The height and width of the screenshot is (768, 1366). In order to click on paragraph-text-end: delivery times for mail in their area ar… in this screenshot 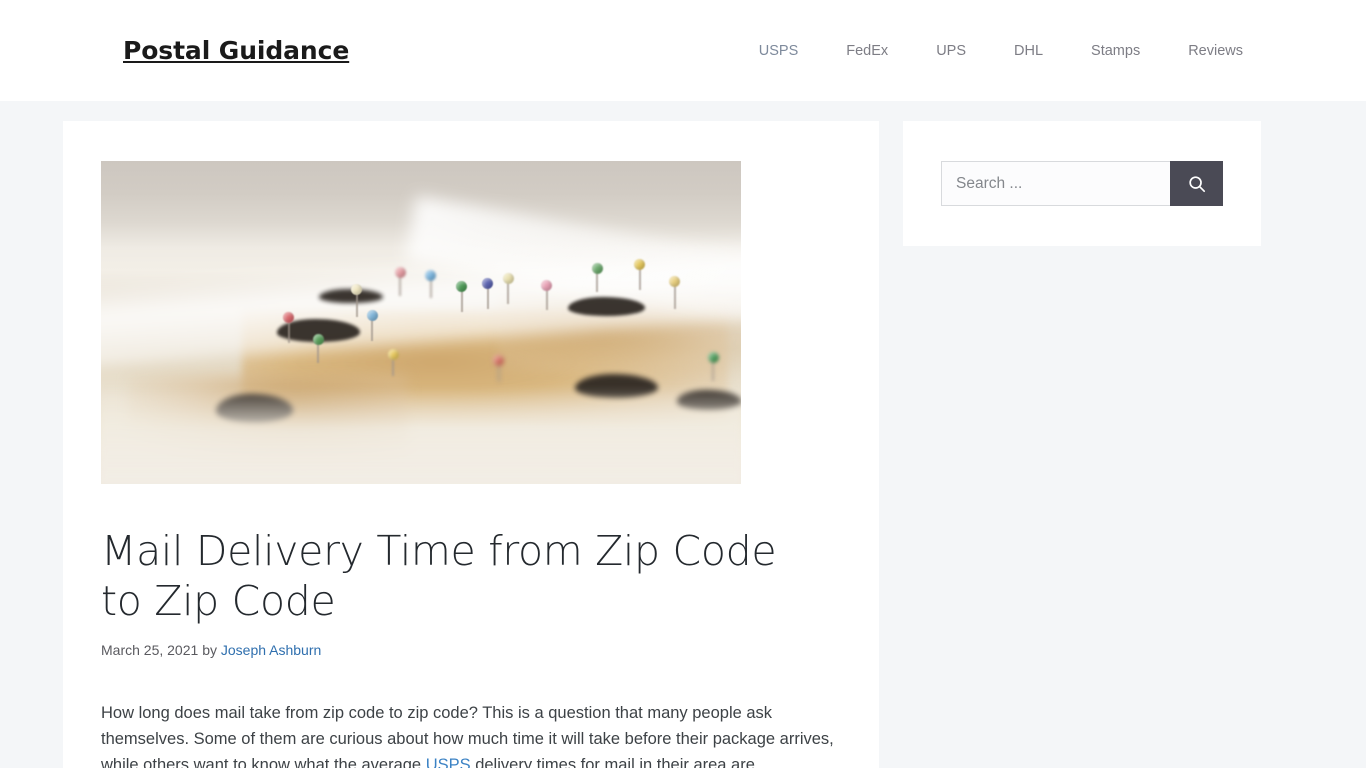, I will do `click(615, 762)`.